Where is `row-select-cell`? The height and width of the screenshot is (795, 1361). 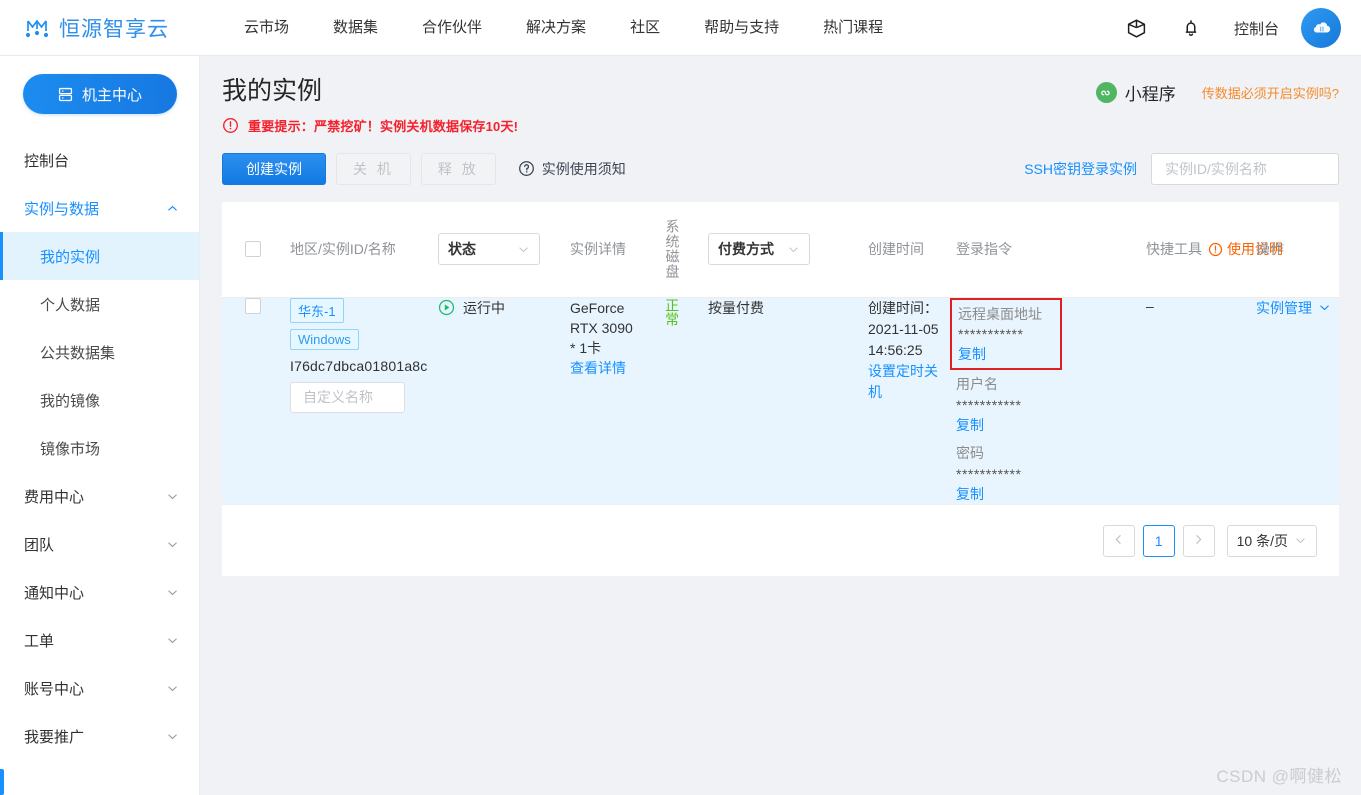
row-select-cell is located at coordinates (253, 401).